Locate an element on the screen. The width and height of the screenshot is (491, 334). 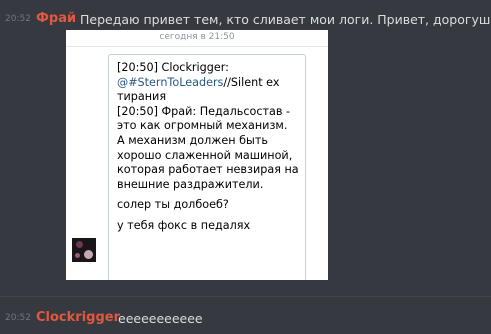
attachment-date: сегодня в 21:50 is located at coordinates (197, 37).